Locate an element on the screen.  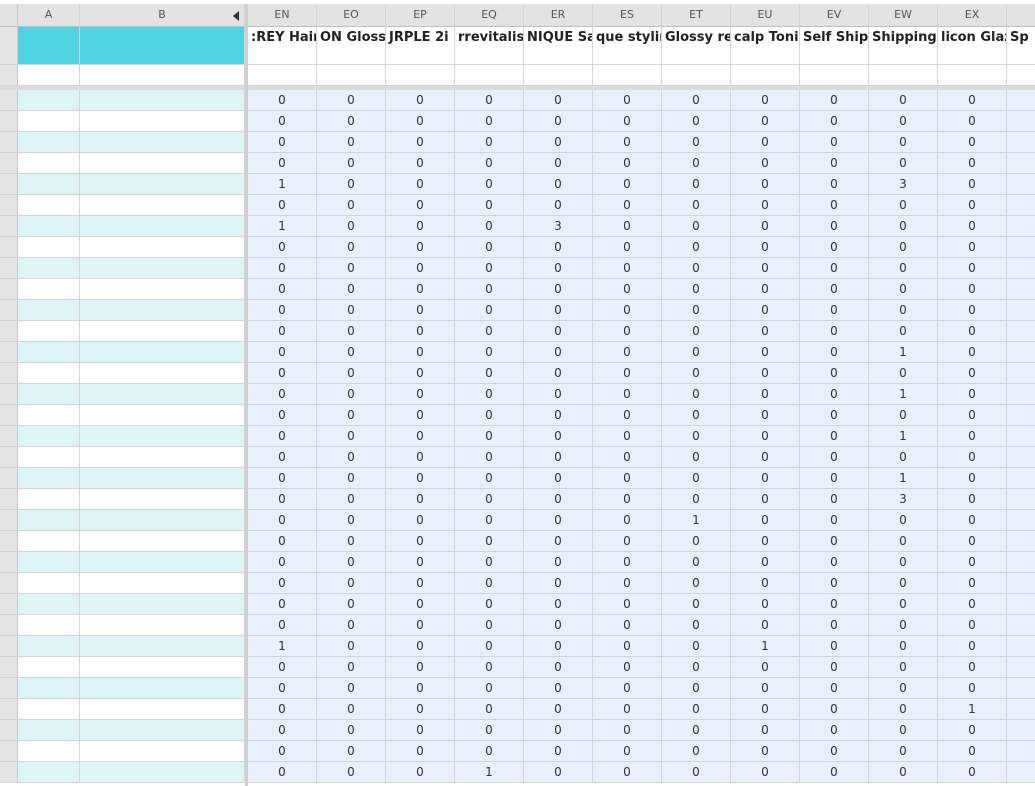
column-letter-a: A is located at coordinates (49, 15).